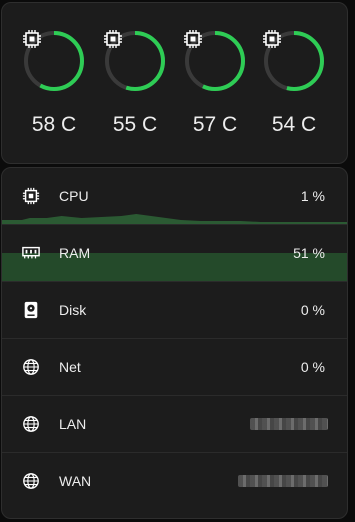  Describe the element at coordinates (294, 124) in the screenshot. I see `temperature-value: 54 C` at that location.